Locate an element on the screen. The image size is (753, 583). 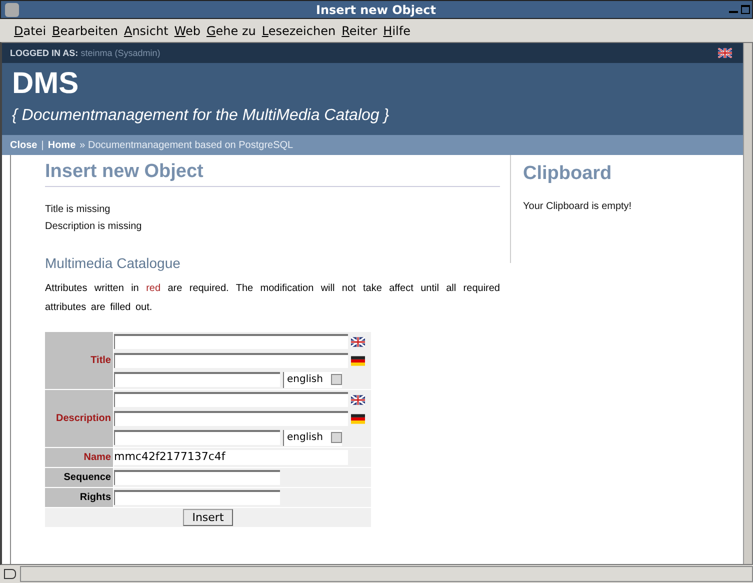
window-title: Insert new Object is located at coordinates (376, 9).